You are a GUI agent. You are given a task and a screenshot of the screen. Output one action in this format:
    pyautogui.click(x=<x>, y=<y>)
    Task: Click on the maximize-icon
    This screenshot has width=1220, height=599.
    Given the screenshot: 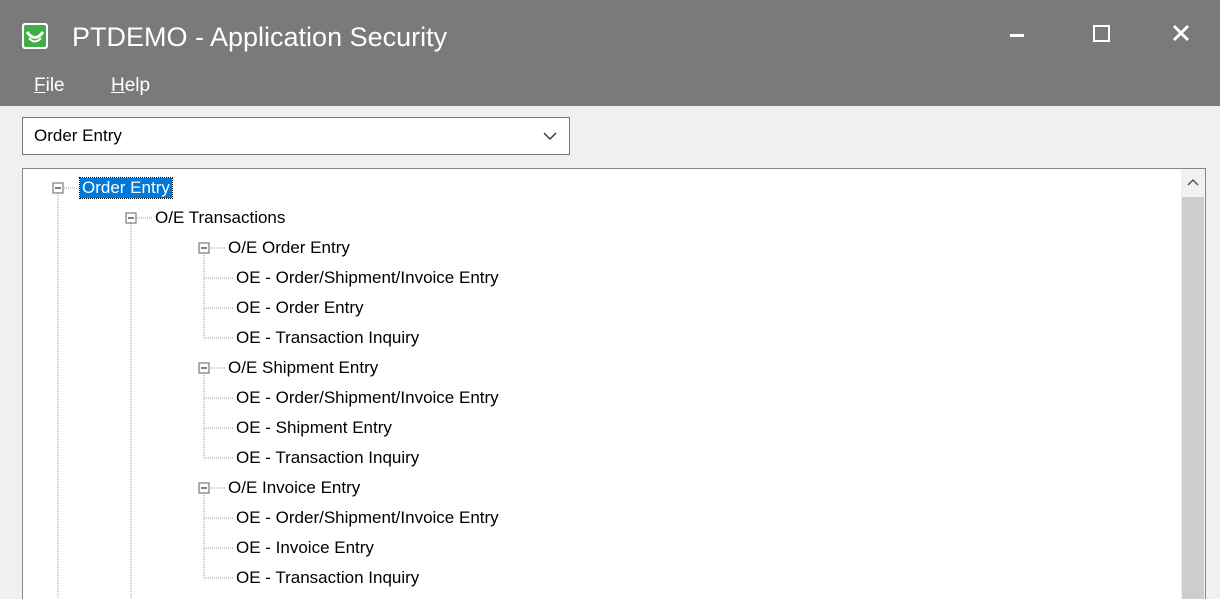 What is the action you would take?
    pyautogui.click(x=1101, y=33)
    